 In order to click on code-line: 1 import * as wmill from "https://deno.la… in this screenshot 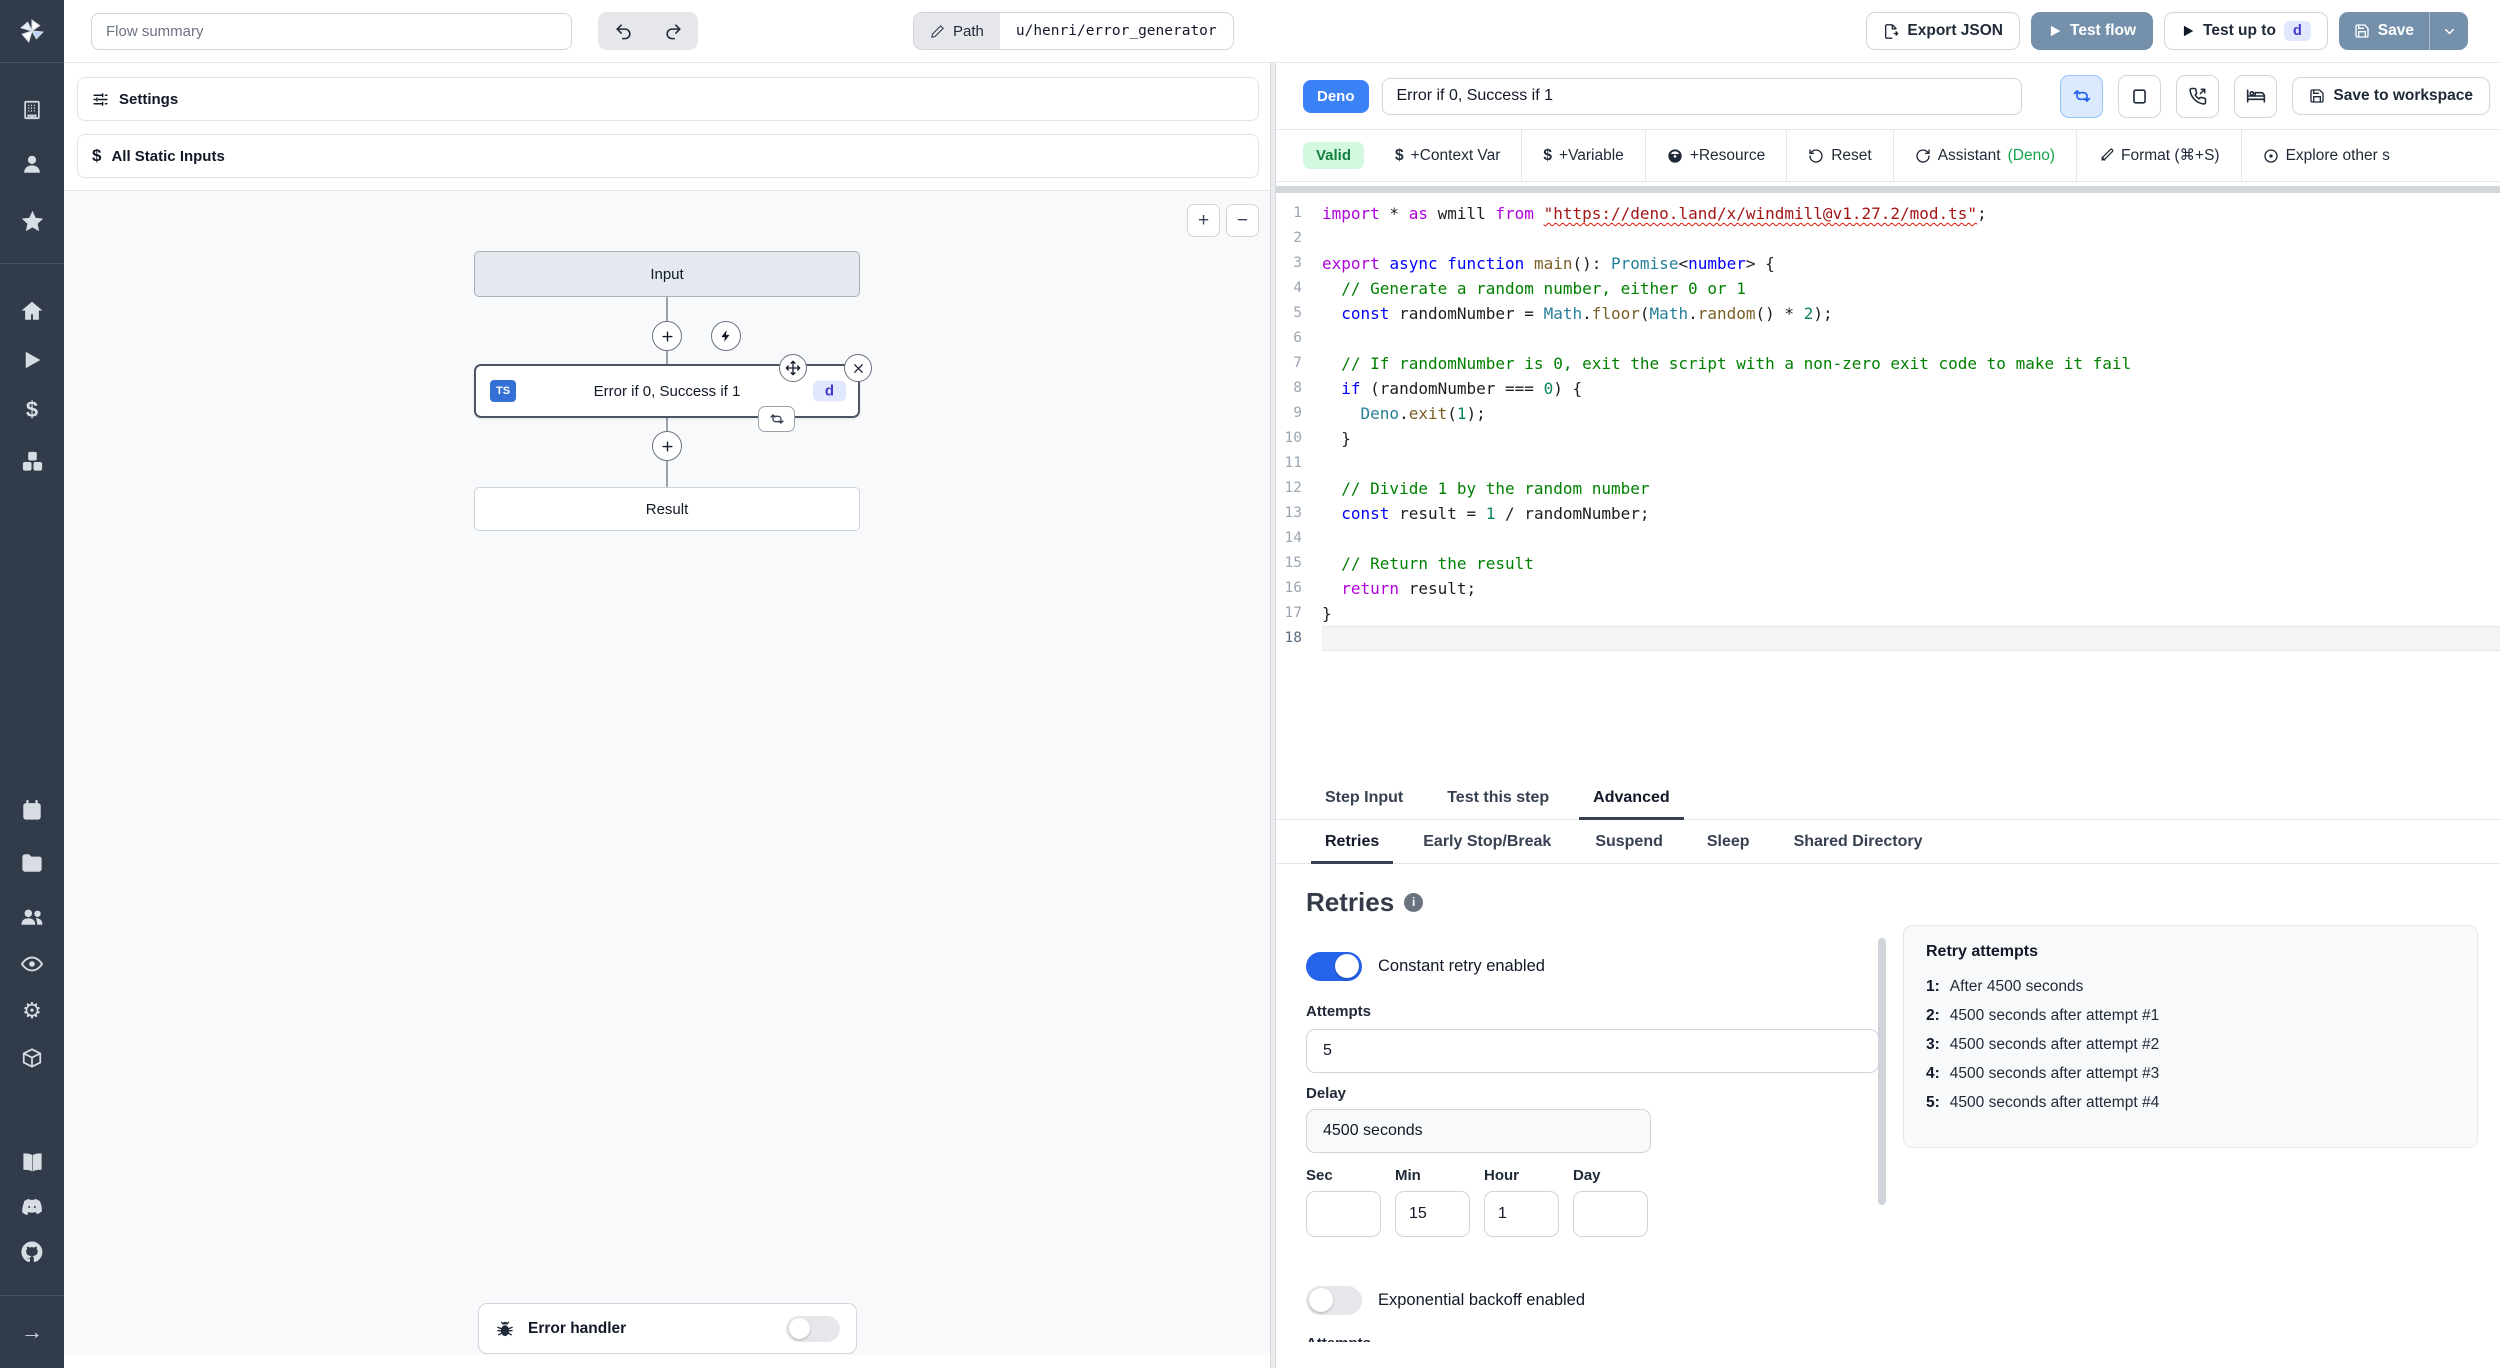, I will do `click(1888, 213)`.